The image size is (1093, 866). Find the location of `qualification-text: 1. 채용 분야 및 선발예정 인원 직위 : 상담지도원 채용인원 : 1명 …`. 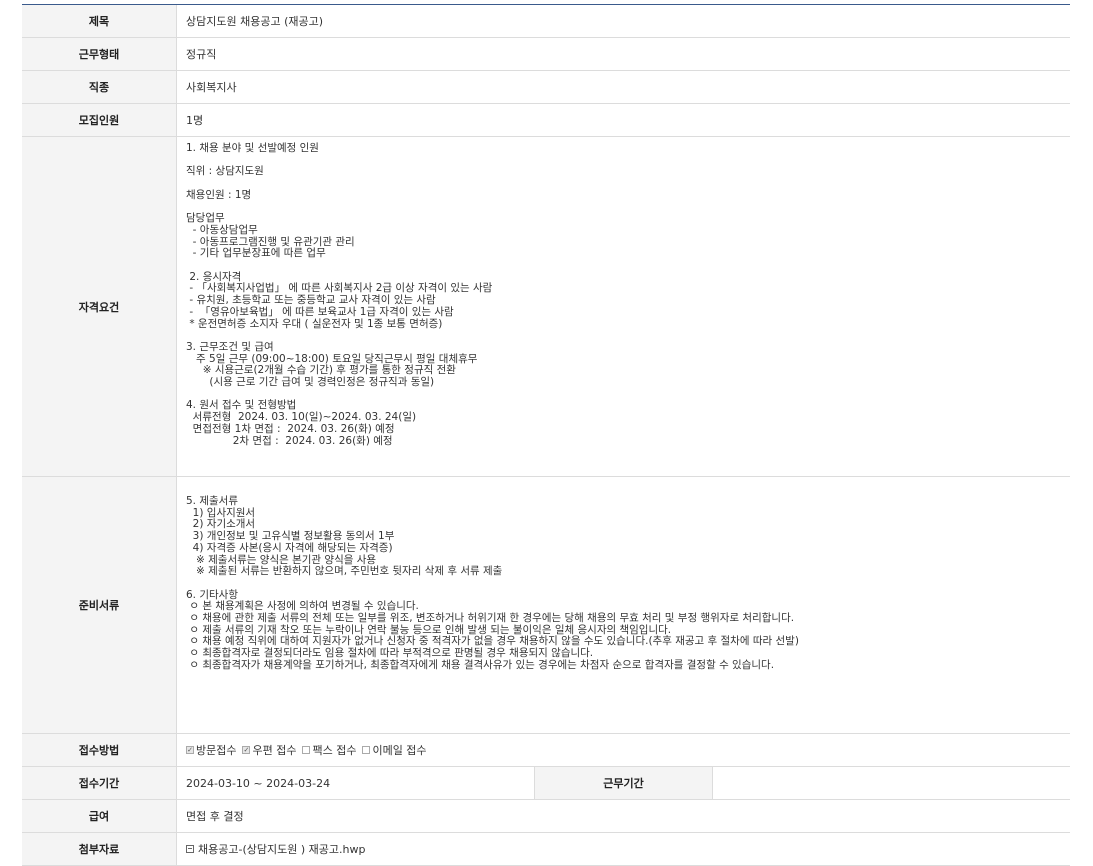

qualification-text: 1. 채용 분야 및 선발예정 인원 직위 : 상담지도원 채용인원 : 1명 … is located at coordinates (339, 294).